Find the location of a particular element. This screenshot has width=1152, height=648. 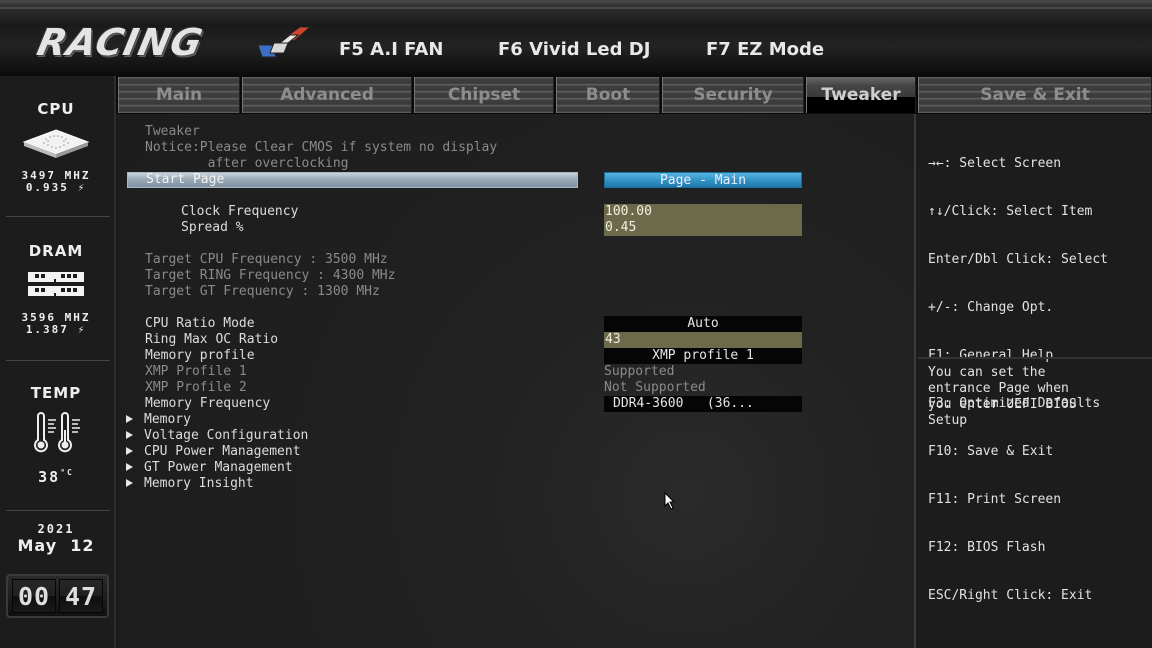

date-month: May is located at coordinates (37, 545).